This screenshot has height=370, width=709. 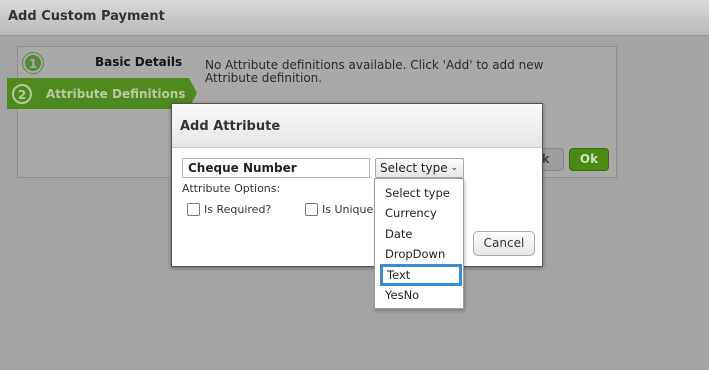 What do you see at coordinates (116, 94) in the screenshot?
I see `step-label: Attribute Definitions` at bounding box center [116, 94].